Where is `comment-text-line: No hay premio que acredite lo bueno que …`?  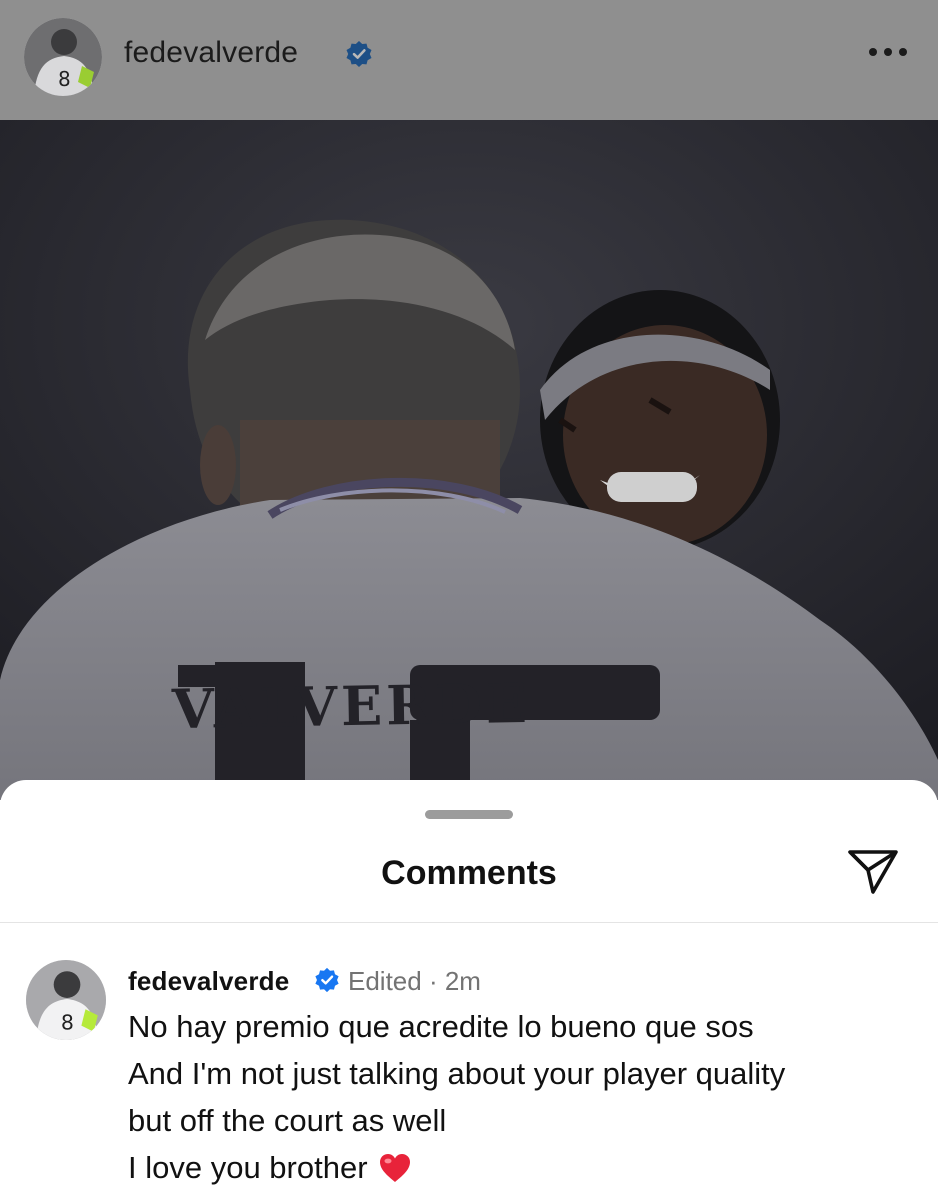 comment-text-line: No hay premio que acredite lo bueno que … is located at coordinates (441, 1026).